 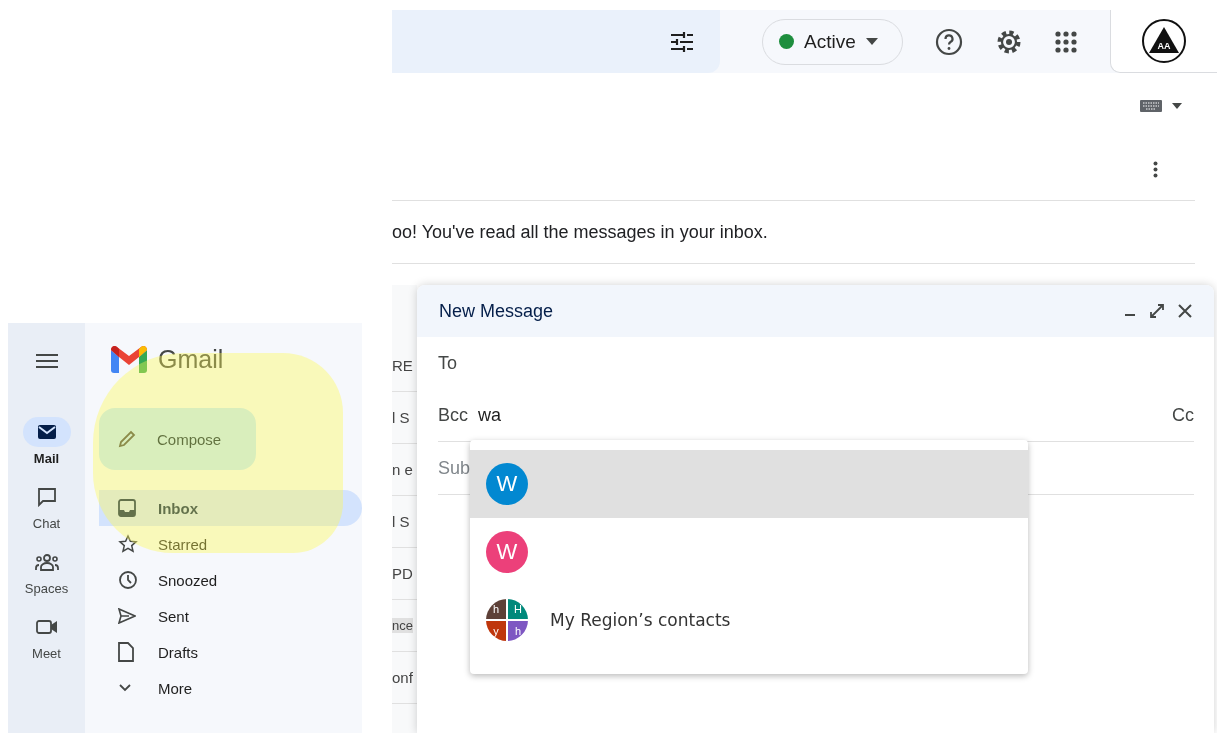 What do you see at coordinates (46, 653) in the screenshot?
I see `rail-label: Meet` at bounding box center [46, 653].